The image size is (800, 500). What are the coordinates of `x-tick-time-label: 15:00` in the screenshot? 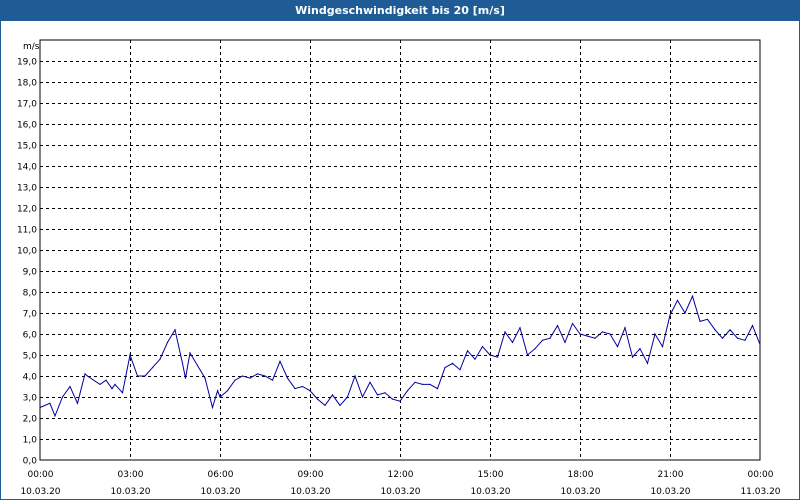 It's located at (491, 475).